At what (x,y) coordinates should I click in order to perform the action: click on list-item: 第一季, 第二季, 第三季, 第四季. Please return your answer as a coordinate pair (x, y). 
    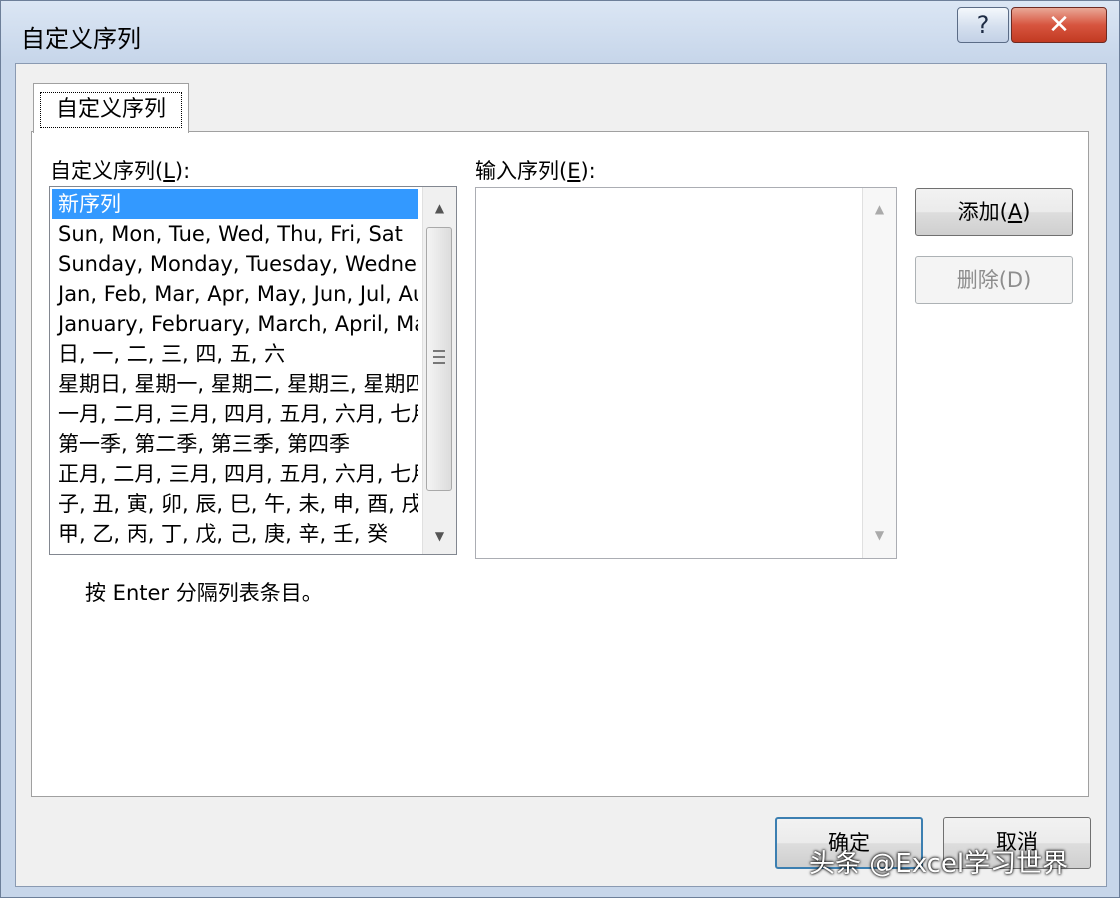
    Looking at the image, I should click on (235, 444).